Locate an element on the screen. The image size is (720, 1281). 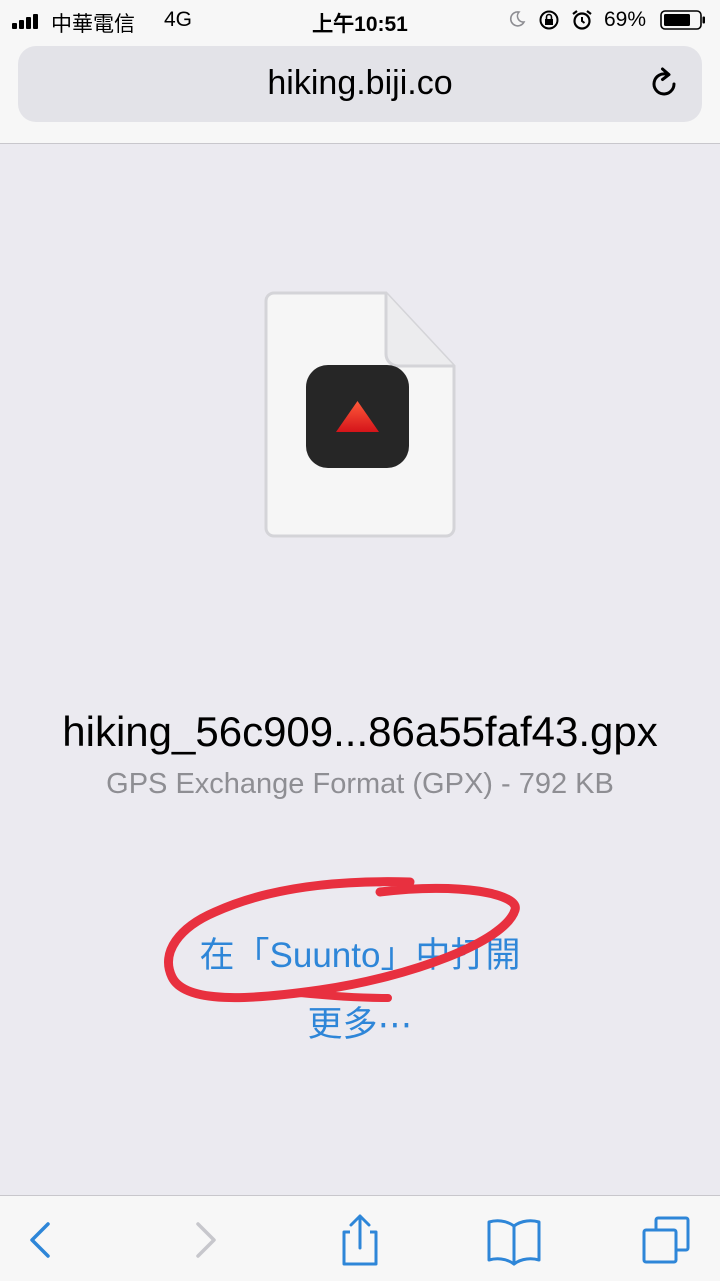
more-options-link: 更多⋯ is located at coordinates (360, 1021).